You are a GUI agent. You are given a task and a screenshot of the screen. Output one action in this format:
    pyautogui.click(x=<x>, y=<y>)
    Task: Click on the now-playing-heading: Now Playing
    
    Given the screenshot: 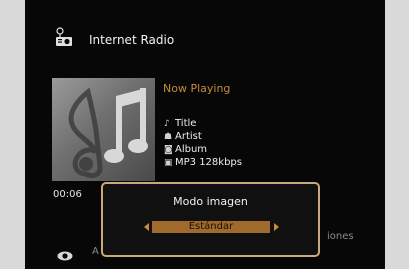 What is the action you would take?
    pyautogui.click(x=197, y=88)
    